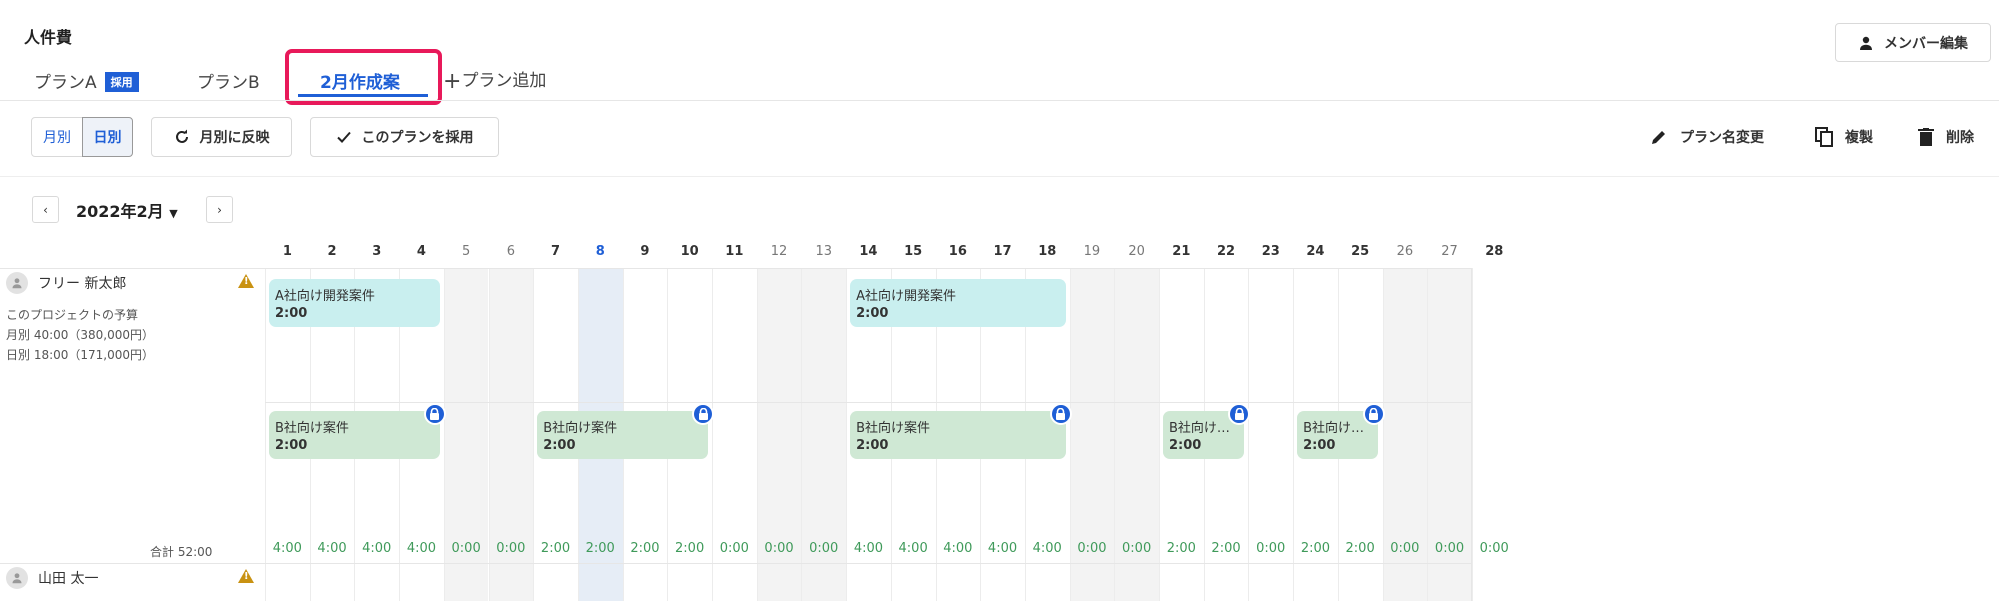 This screenshot has width=1999, height=601. I want to click on pencil-icon, so click(1658, 137).